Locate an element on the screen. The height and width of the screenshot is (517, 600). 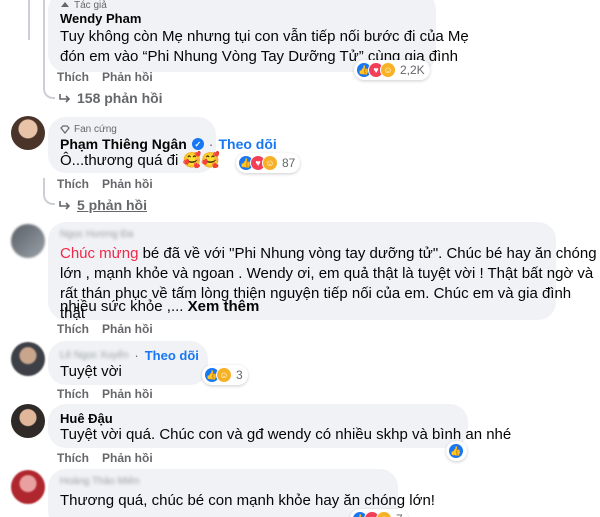
comment-text: Tuyệt vời is located at coordinates (91, 371).